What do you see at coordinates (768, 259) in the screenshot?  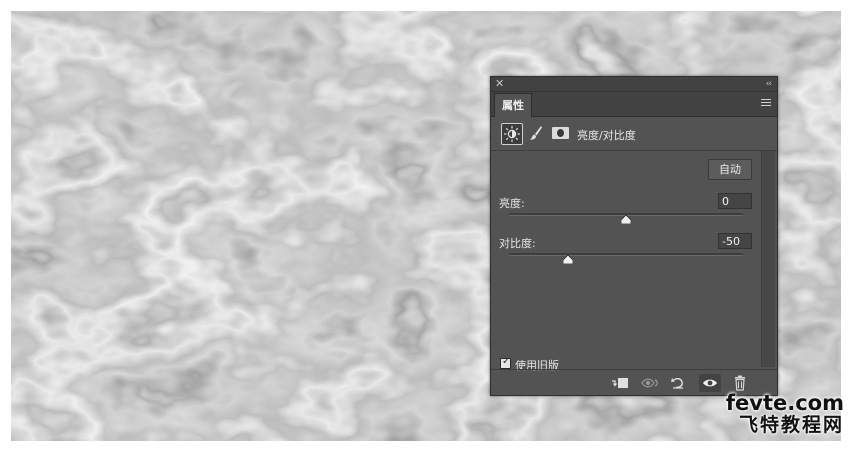 I see `panel-scrollbar` at bounding box center [768, 259].